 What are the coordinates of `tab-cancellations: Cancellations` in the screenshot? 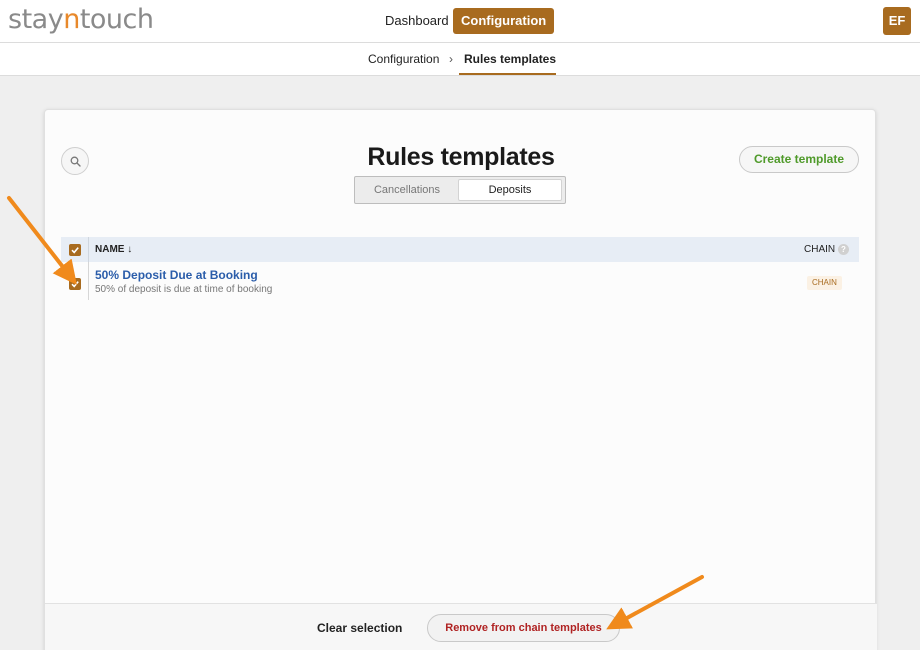 It's located at (407, 190).